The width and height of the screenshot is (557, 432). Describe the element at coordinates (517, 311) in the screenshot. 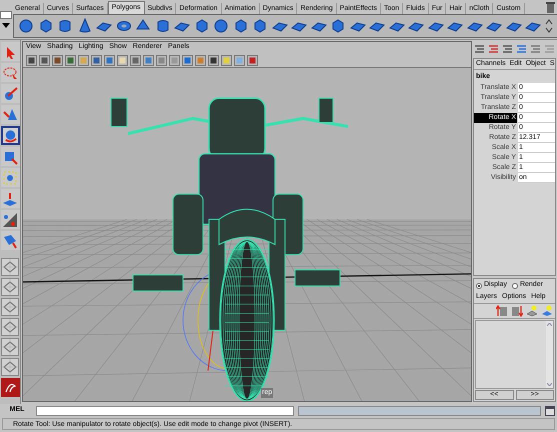

I see `layer-down-icon` at that location.